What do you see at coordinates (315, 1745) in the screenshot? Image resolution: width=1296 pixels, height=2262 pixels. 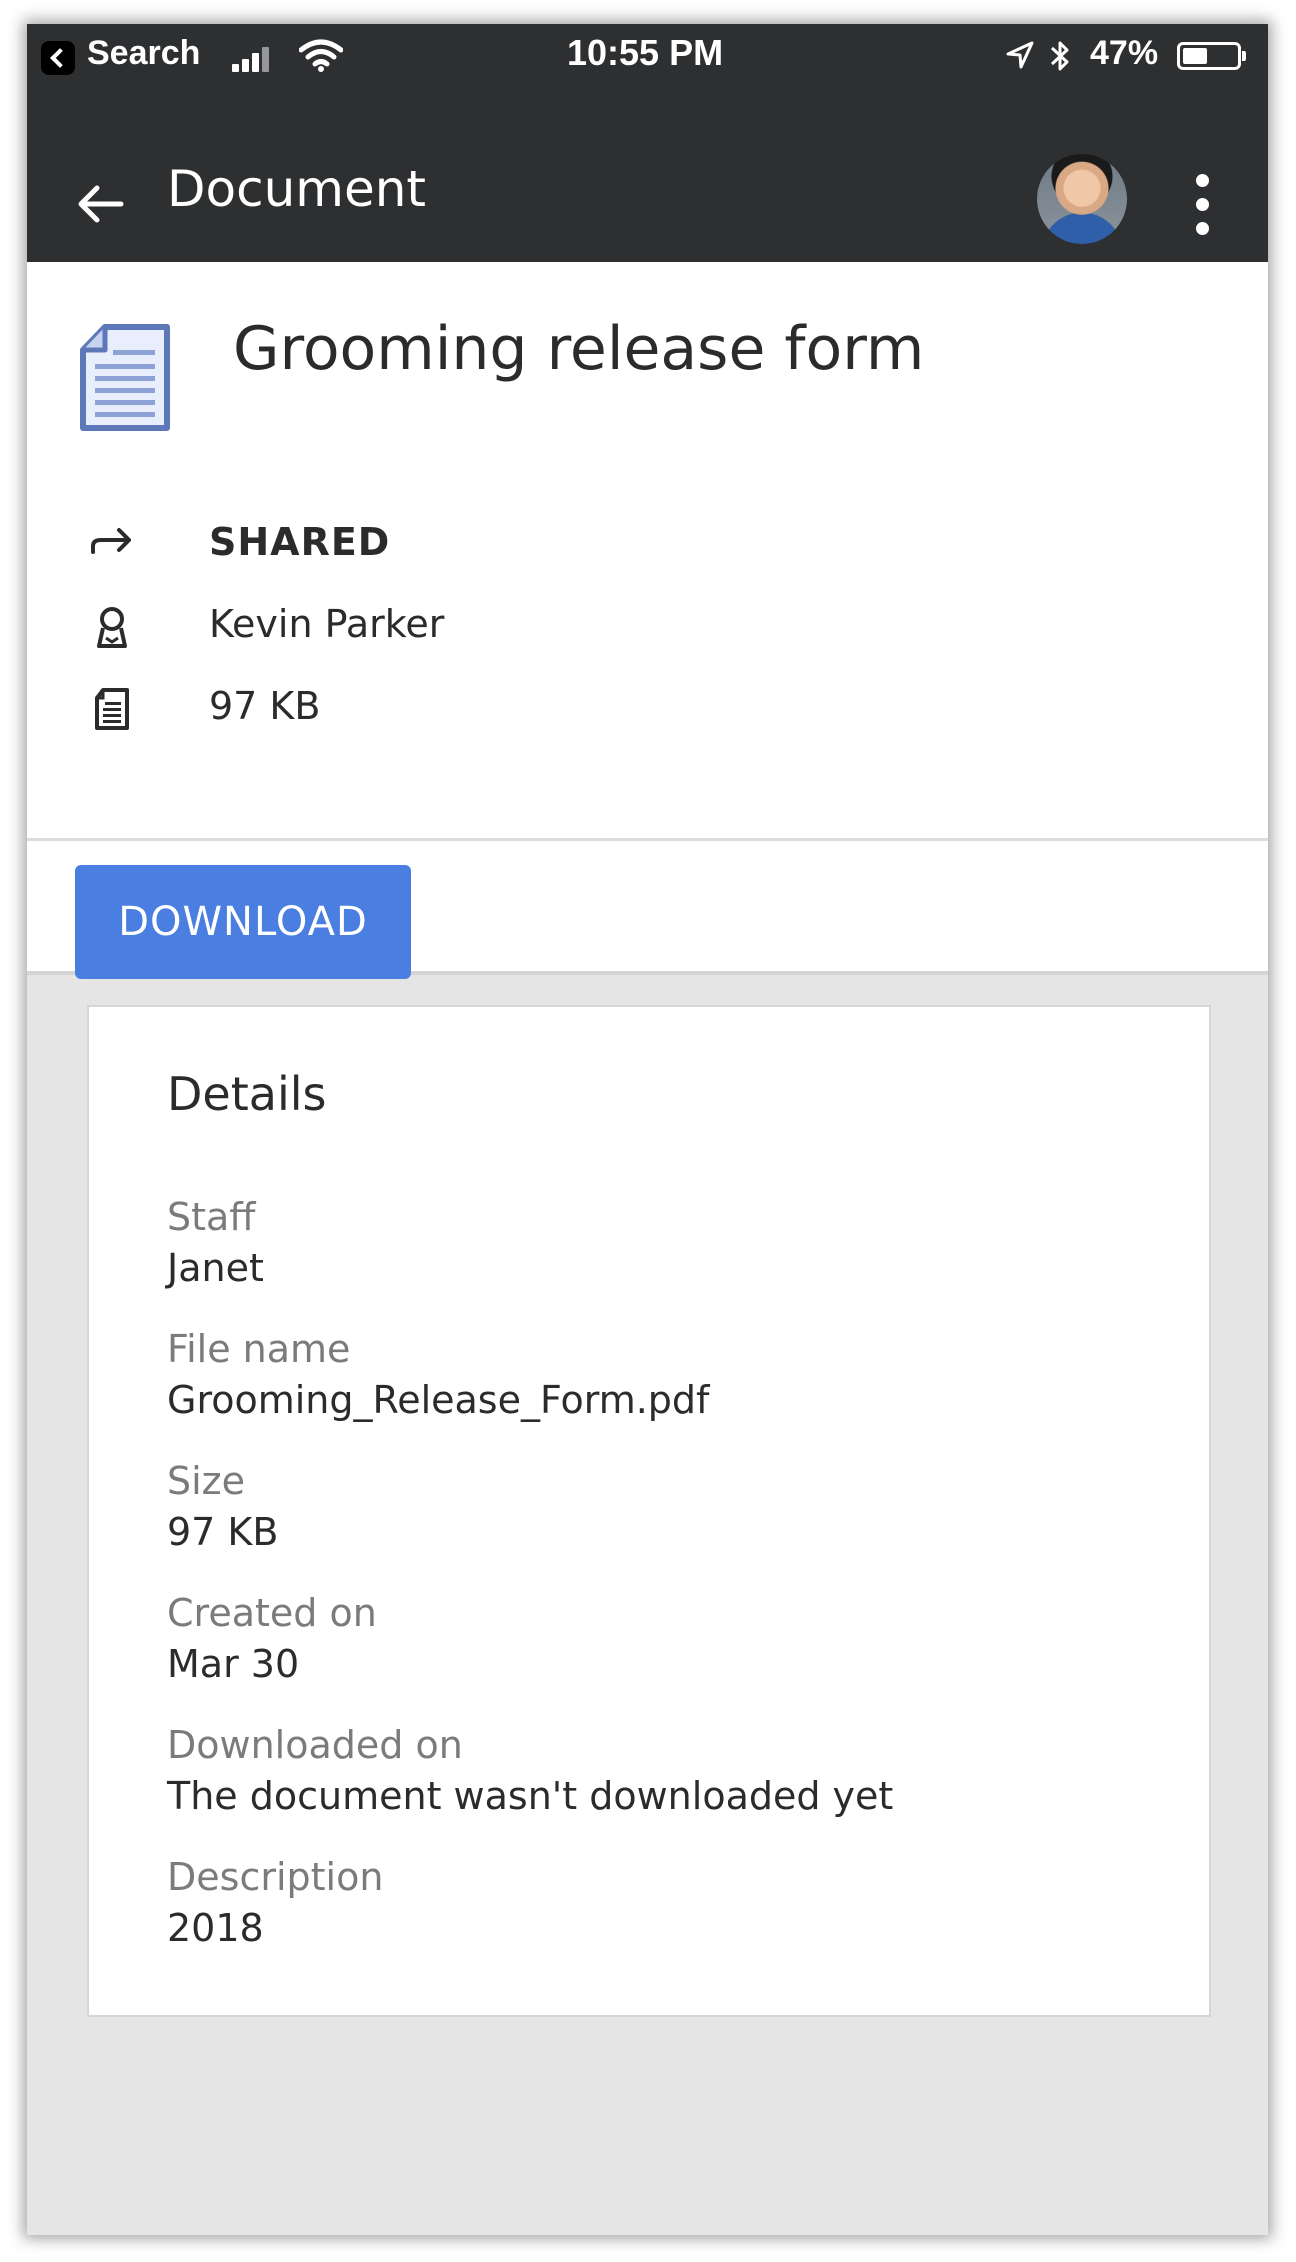 I see `detail-label: Downloaded on` at bounding box center [315, 1745].